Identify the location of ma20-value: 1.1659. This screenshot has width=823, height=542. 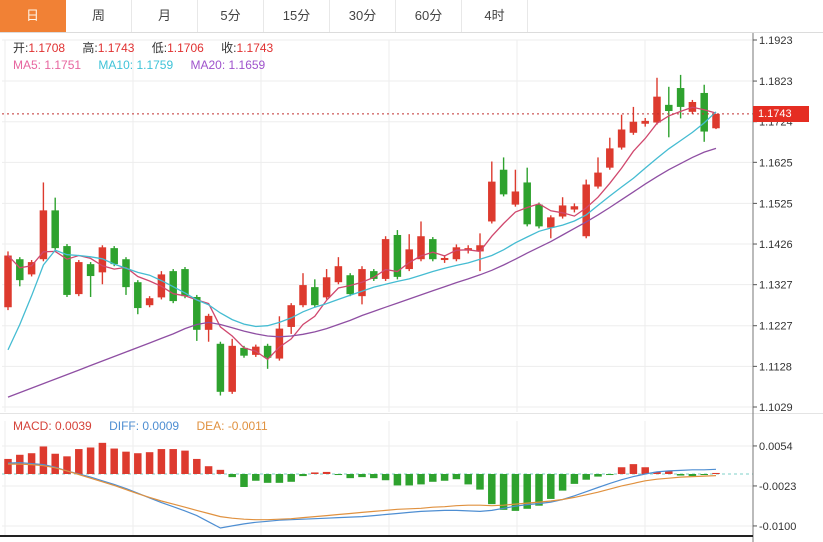
(247, 65).